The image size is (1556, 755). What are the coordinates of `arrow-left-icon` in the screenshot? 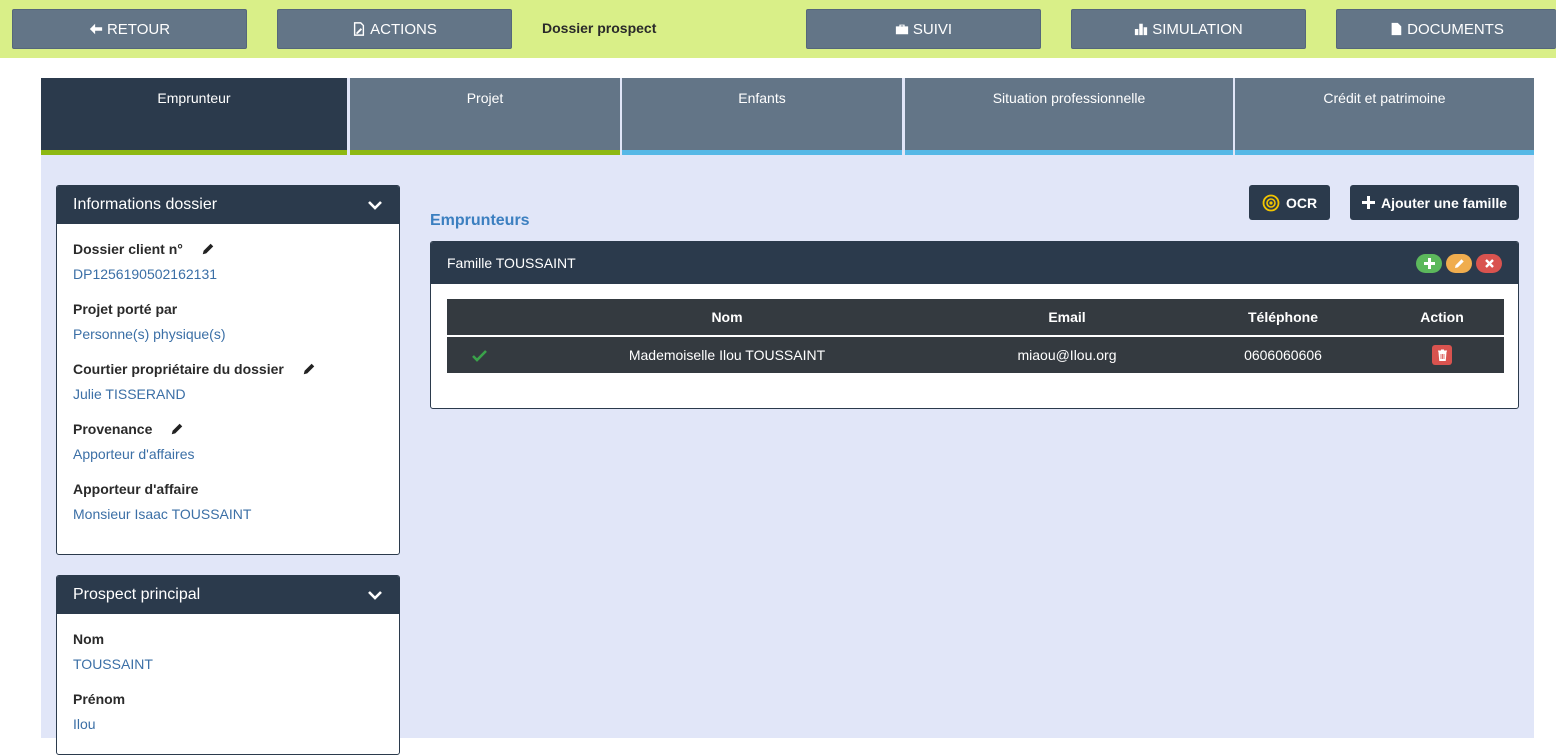 It's located at (96, 29).